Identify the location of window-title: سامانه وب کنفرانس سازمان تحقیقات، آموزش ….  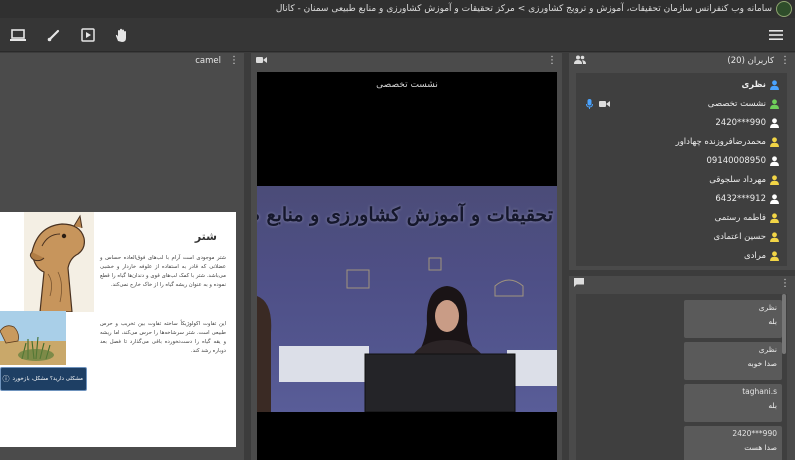
(523, 9).